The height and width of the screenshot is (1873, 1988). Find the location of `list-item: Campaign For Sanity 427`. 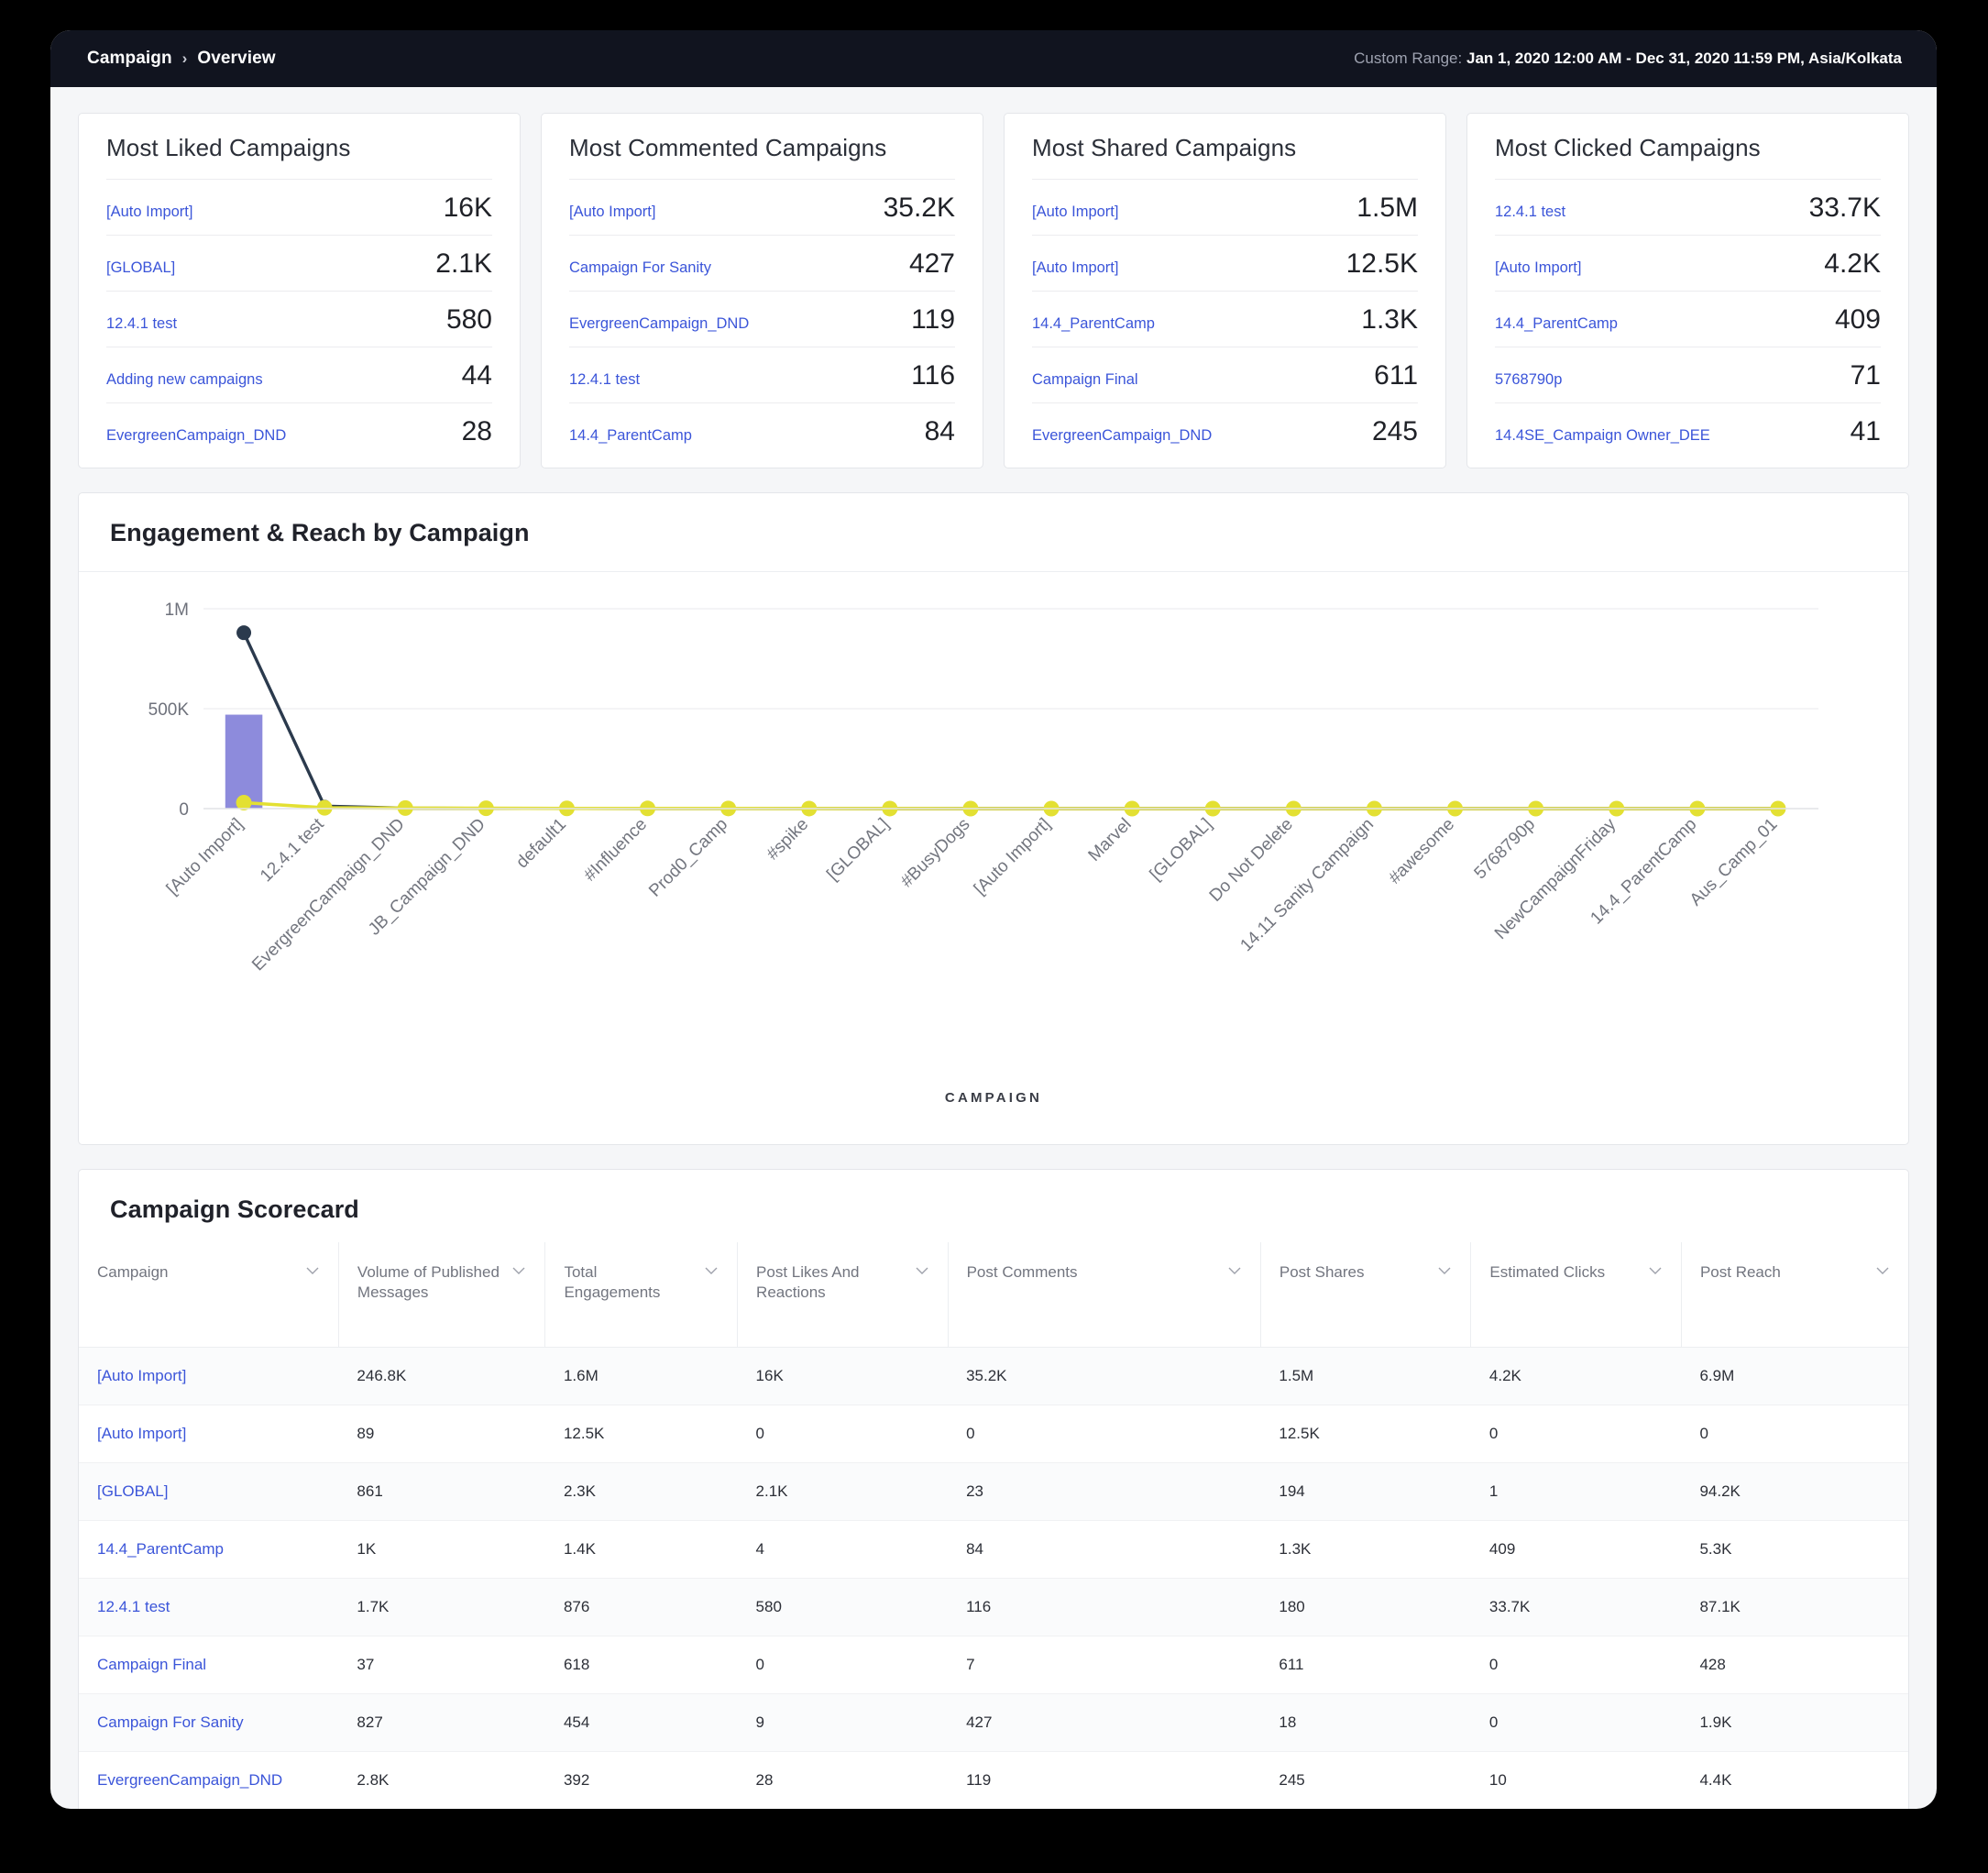

list-item: Campaign For Sanity 427 is located at coordinates (762, 263).